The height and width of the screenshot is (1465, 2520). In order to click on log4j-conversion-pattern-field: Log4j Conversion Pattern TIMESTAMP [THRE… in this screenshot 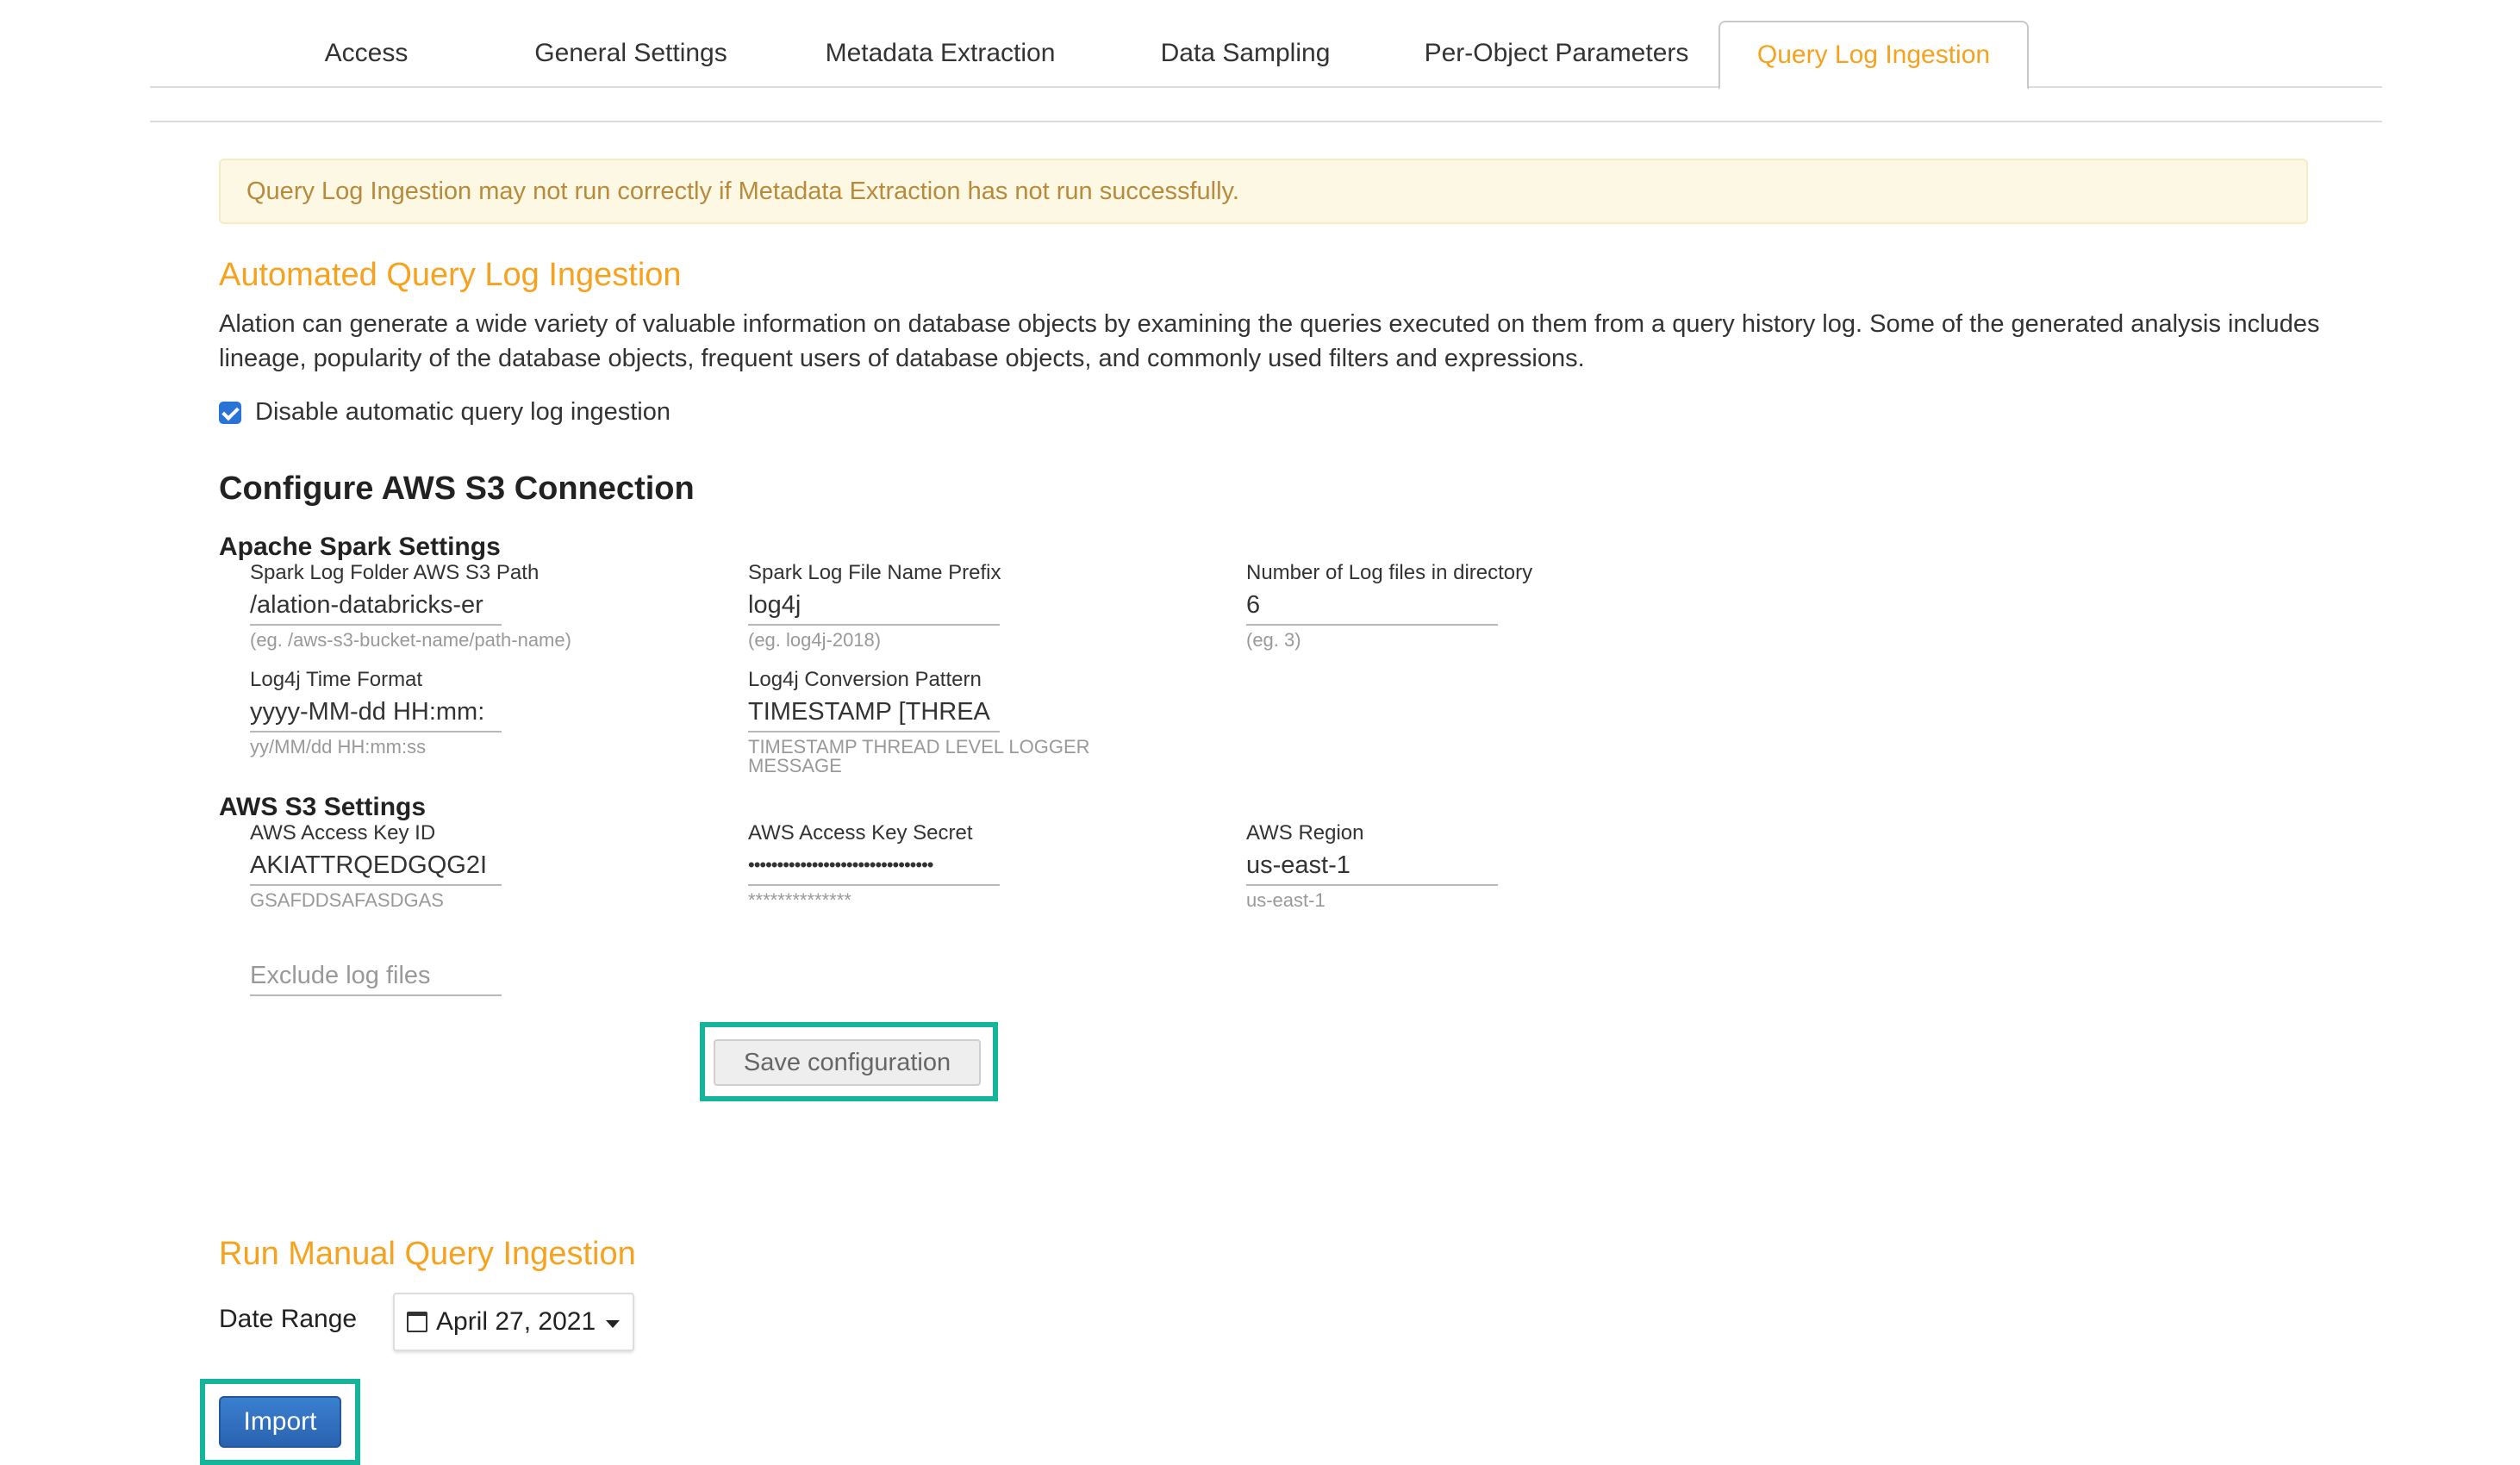, I will do `click(919, 721)`.